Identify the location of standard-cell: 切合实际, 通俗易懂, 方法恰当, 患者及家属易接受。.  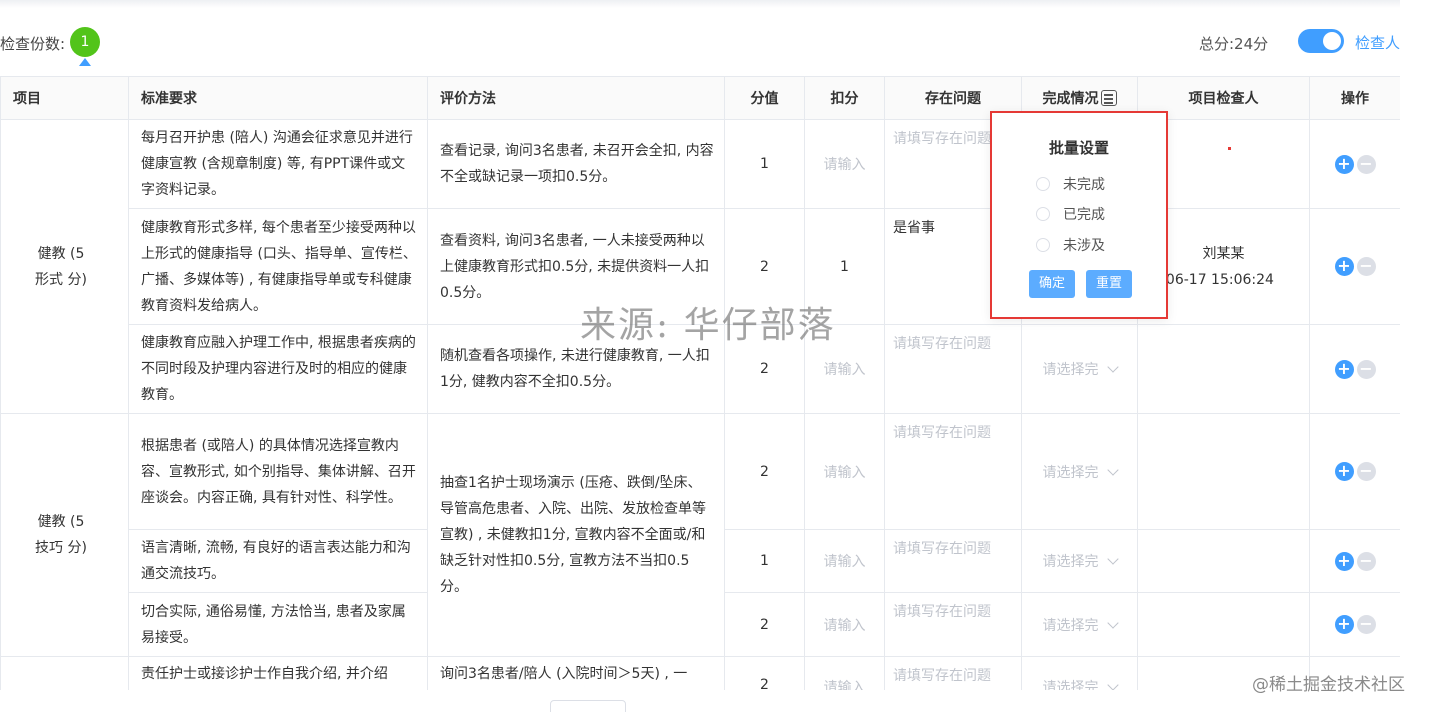
(278, 624).